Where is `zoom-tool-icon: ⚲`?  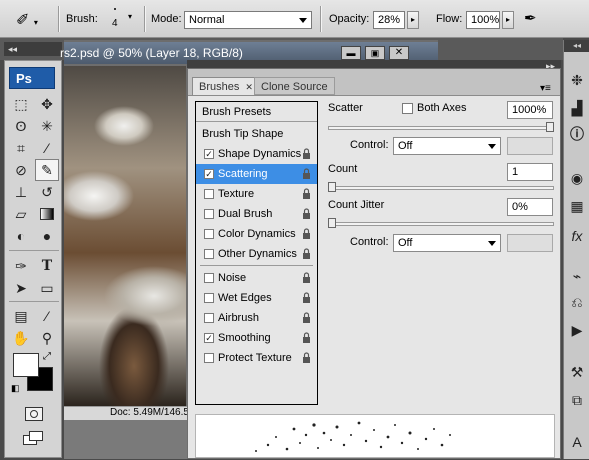 zoom-tool-icon: ⚲ is located at coordinates (47, 338).